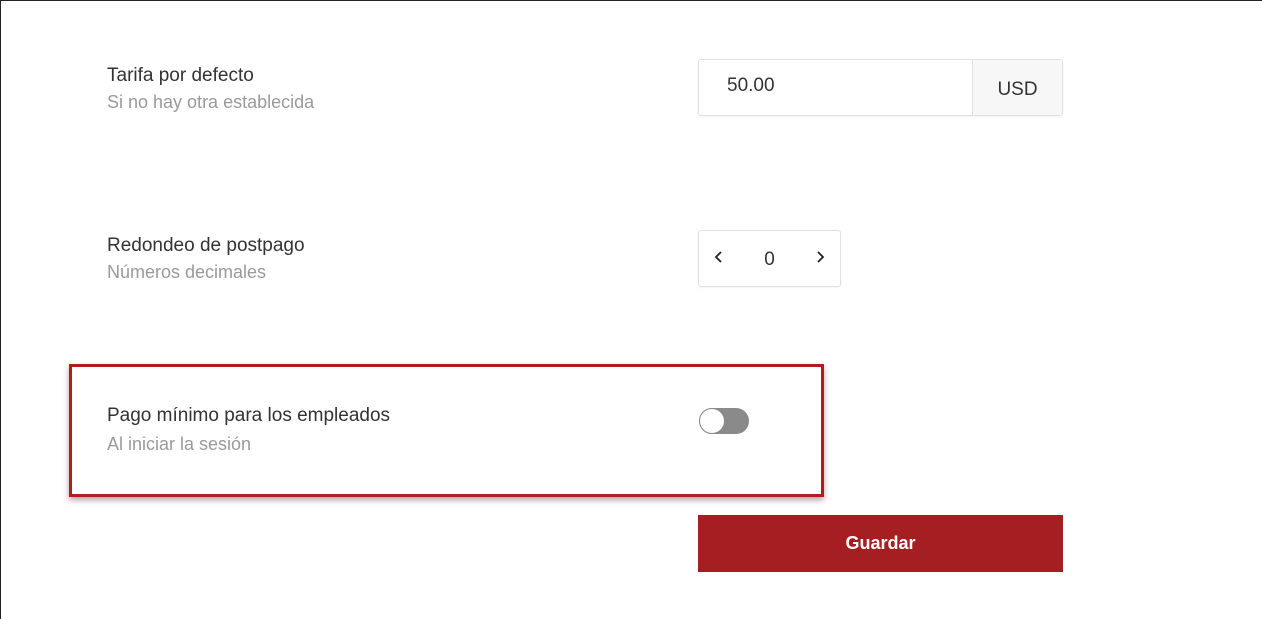 This screenshot has width=1262, height=619. What do you see at coordinates (835, 87) in the screenshot?
I see `default-rate-input` at bounding box center [835, 87].